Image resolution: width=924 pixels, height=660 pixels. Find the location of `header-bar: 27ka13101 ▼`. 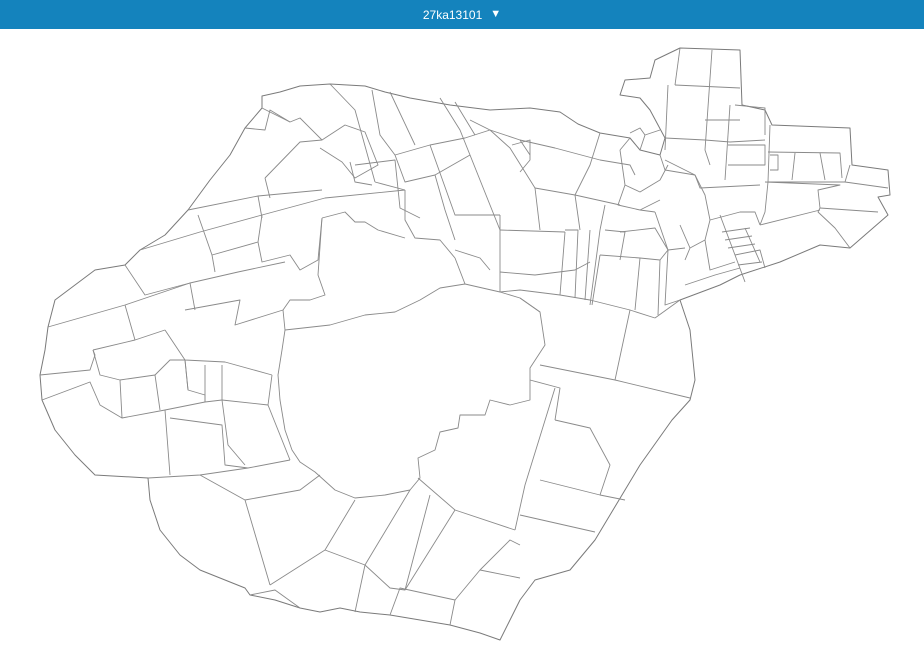

header-bar: 27ka13101 ▼ is located at coordinates (462, 14).